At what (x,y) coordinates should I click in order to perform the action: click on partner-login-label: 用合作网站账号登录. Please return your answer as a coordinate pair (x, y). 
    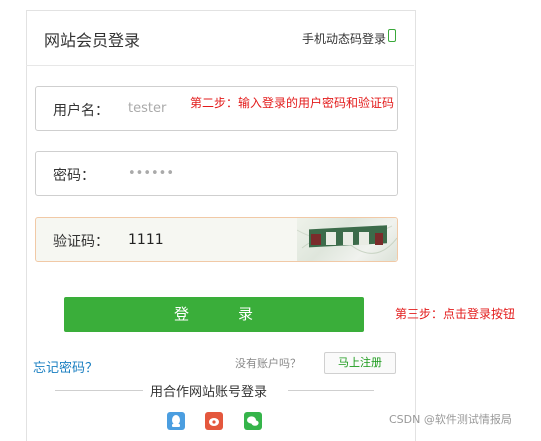
    Looking at the image, I should click on (209, 392).